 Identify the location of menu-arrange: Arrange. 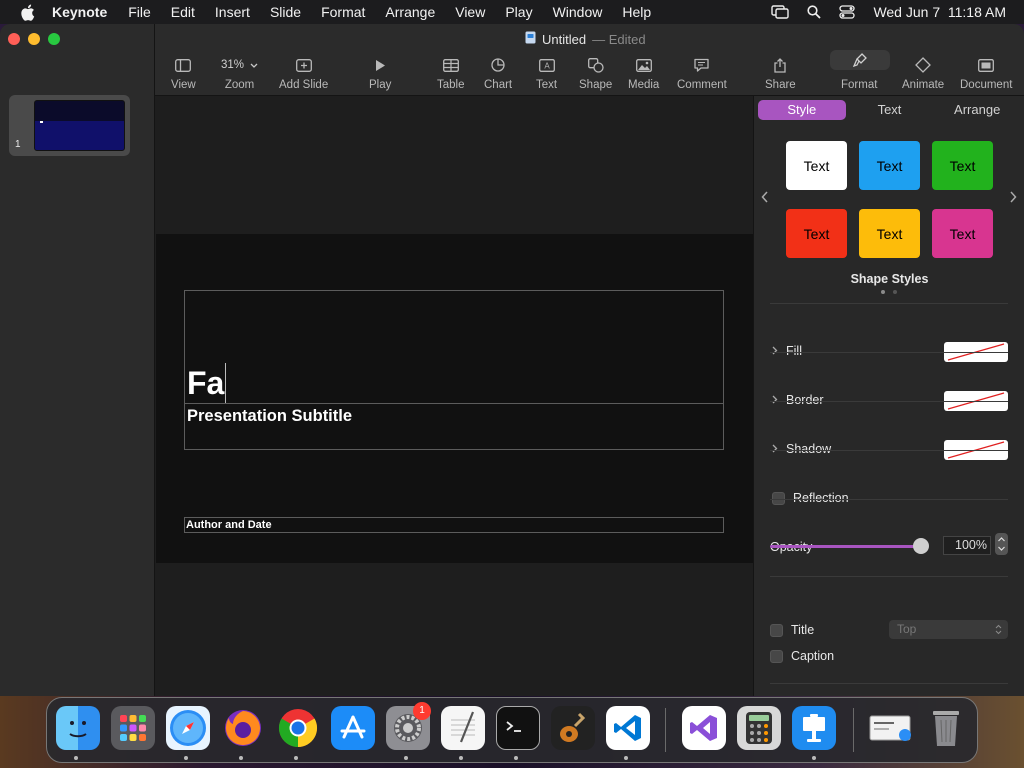
(410, 12).